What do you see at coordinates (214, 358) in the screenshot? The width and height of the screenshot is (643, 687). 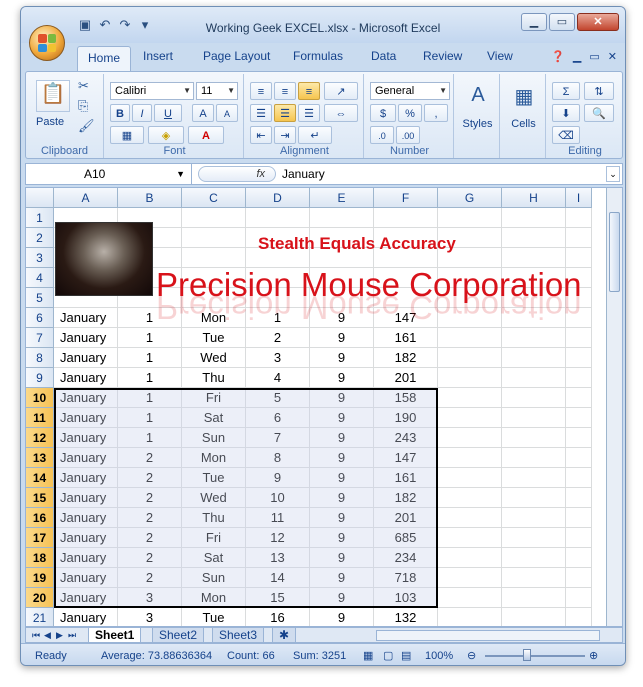 I see `grid-cell: Wed` at bounding box center [214, 358].